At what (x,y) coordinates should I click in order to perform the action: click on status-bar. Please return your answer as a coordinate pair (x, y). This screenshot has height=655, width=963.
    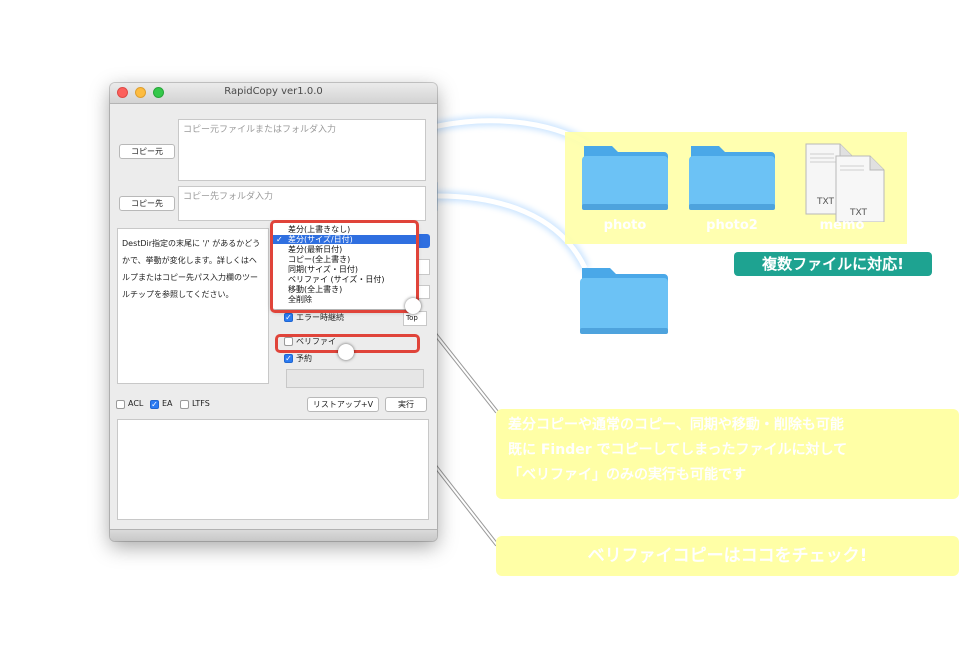
    Looking at the image, I should click on (273, 535).